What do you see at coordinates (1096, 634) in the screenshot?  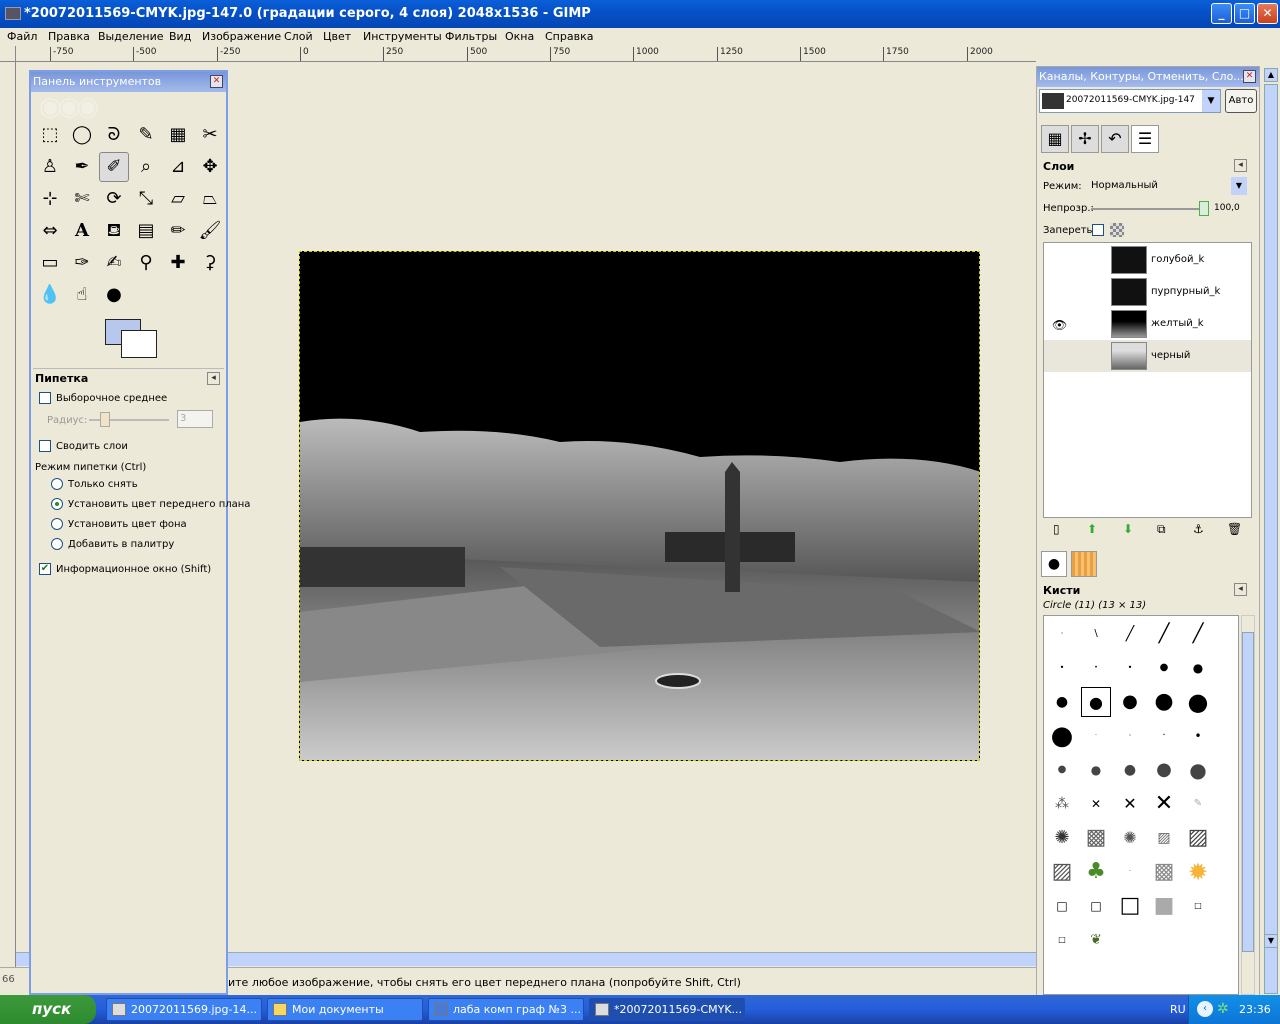 I see `brush-item: \` at bounding box center [1096, 634].